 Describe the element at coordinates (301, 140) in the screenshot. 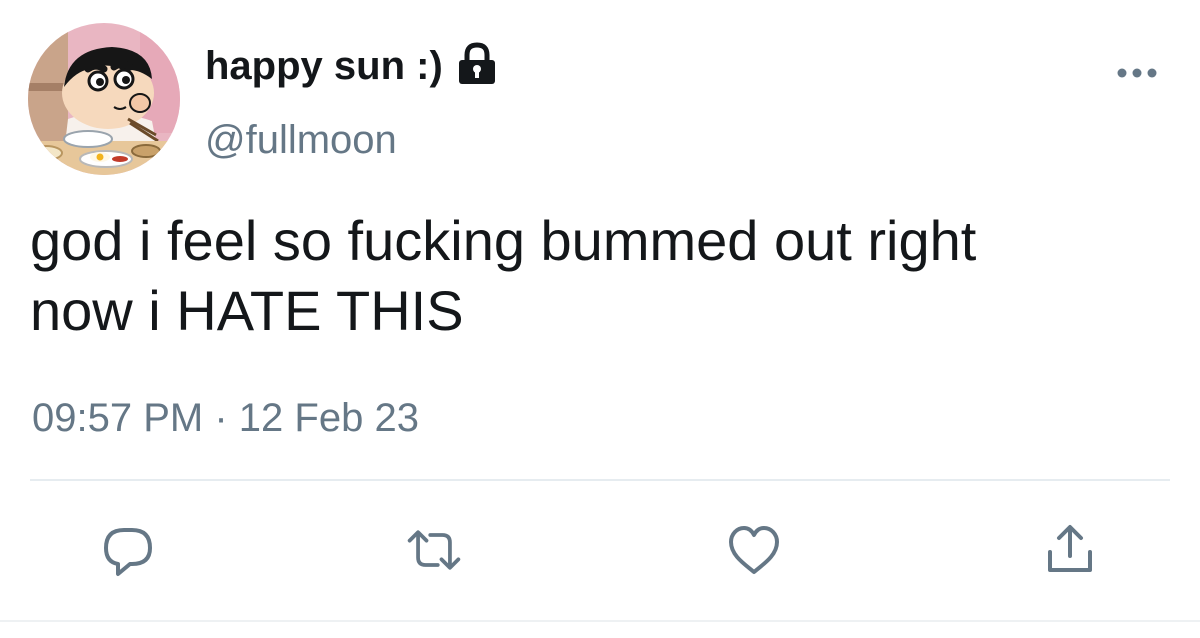

I see `username: @fullmoon` at that location.